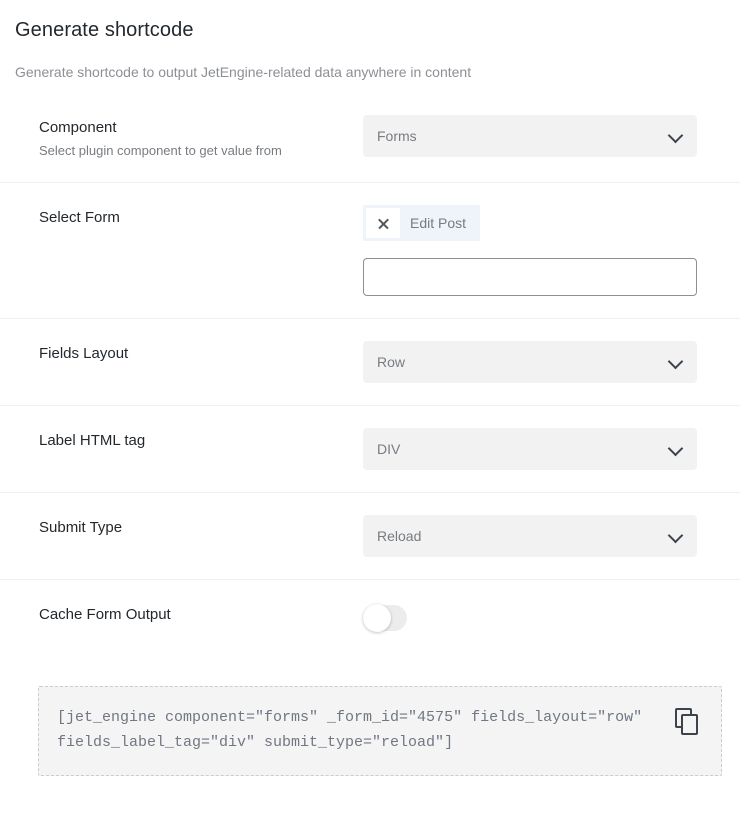  What do you see at coordinates (389, 449) in the screenshot?
I see `label-html-tag-select-value: DIV` at bounding box center [389, 449].